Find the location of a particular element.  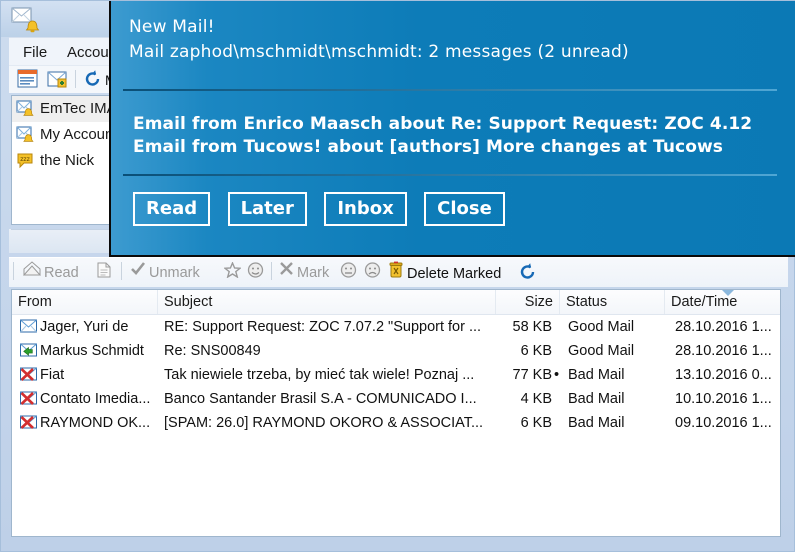

menu-item-file: File is located at coordinates (35, 52).